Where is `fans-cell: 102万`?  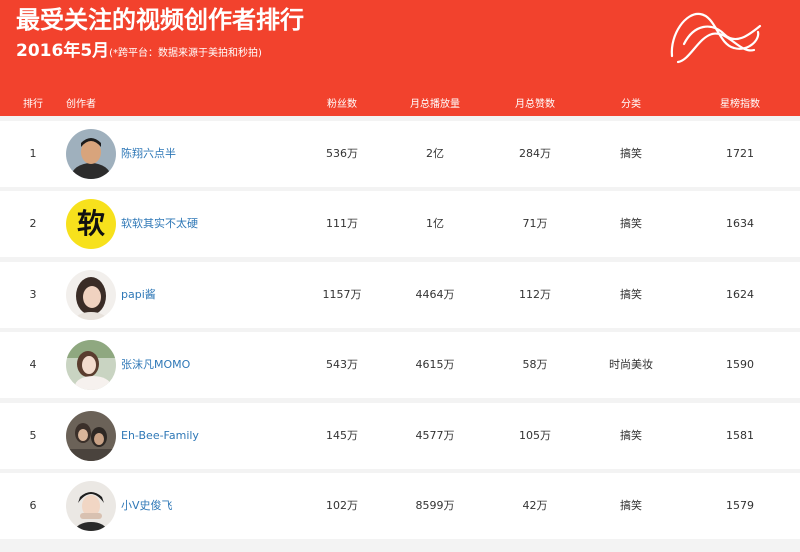
fans-cell: 102万 is located at coordinates (342, 505).